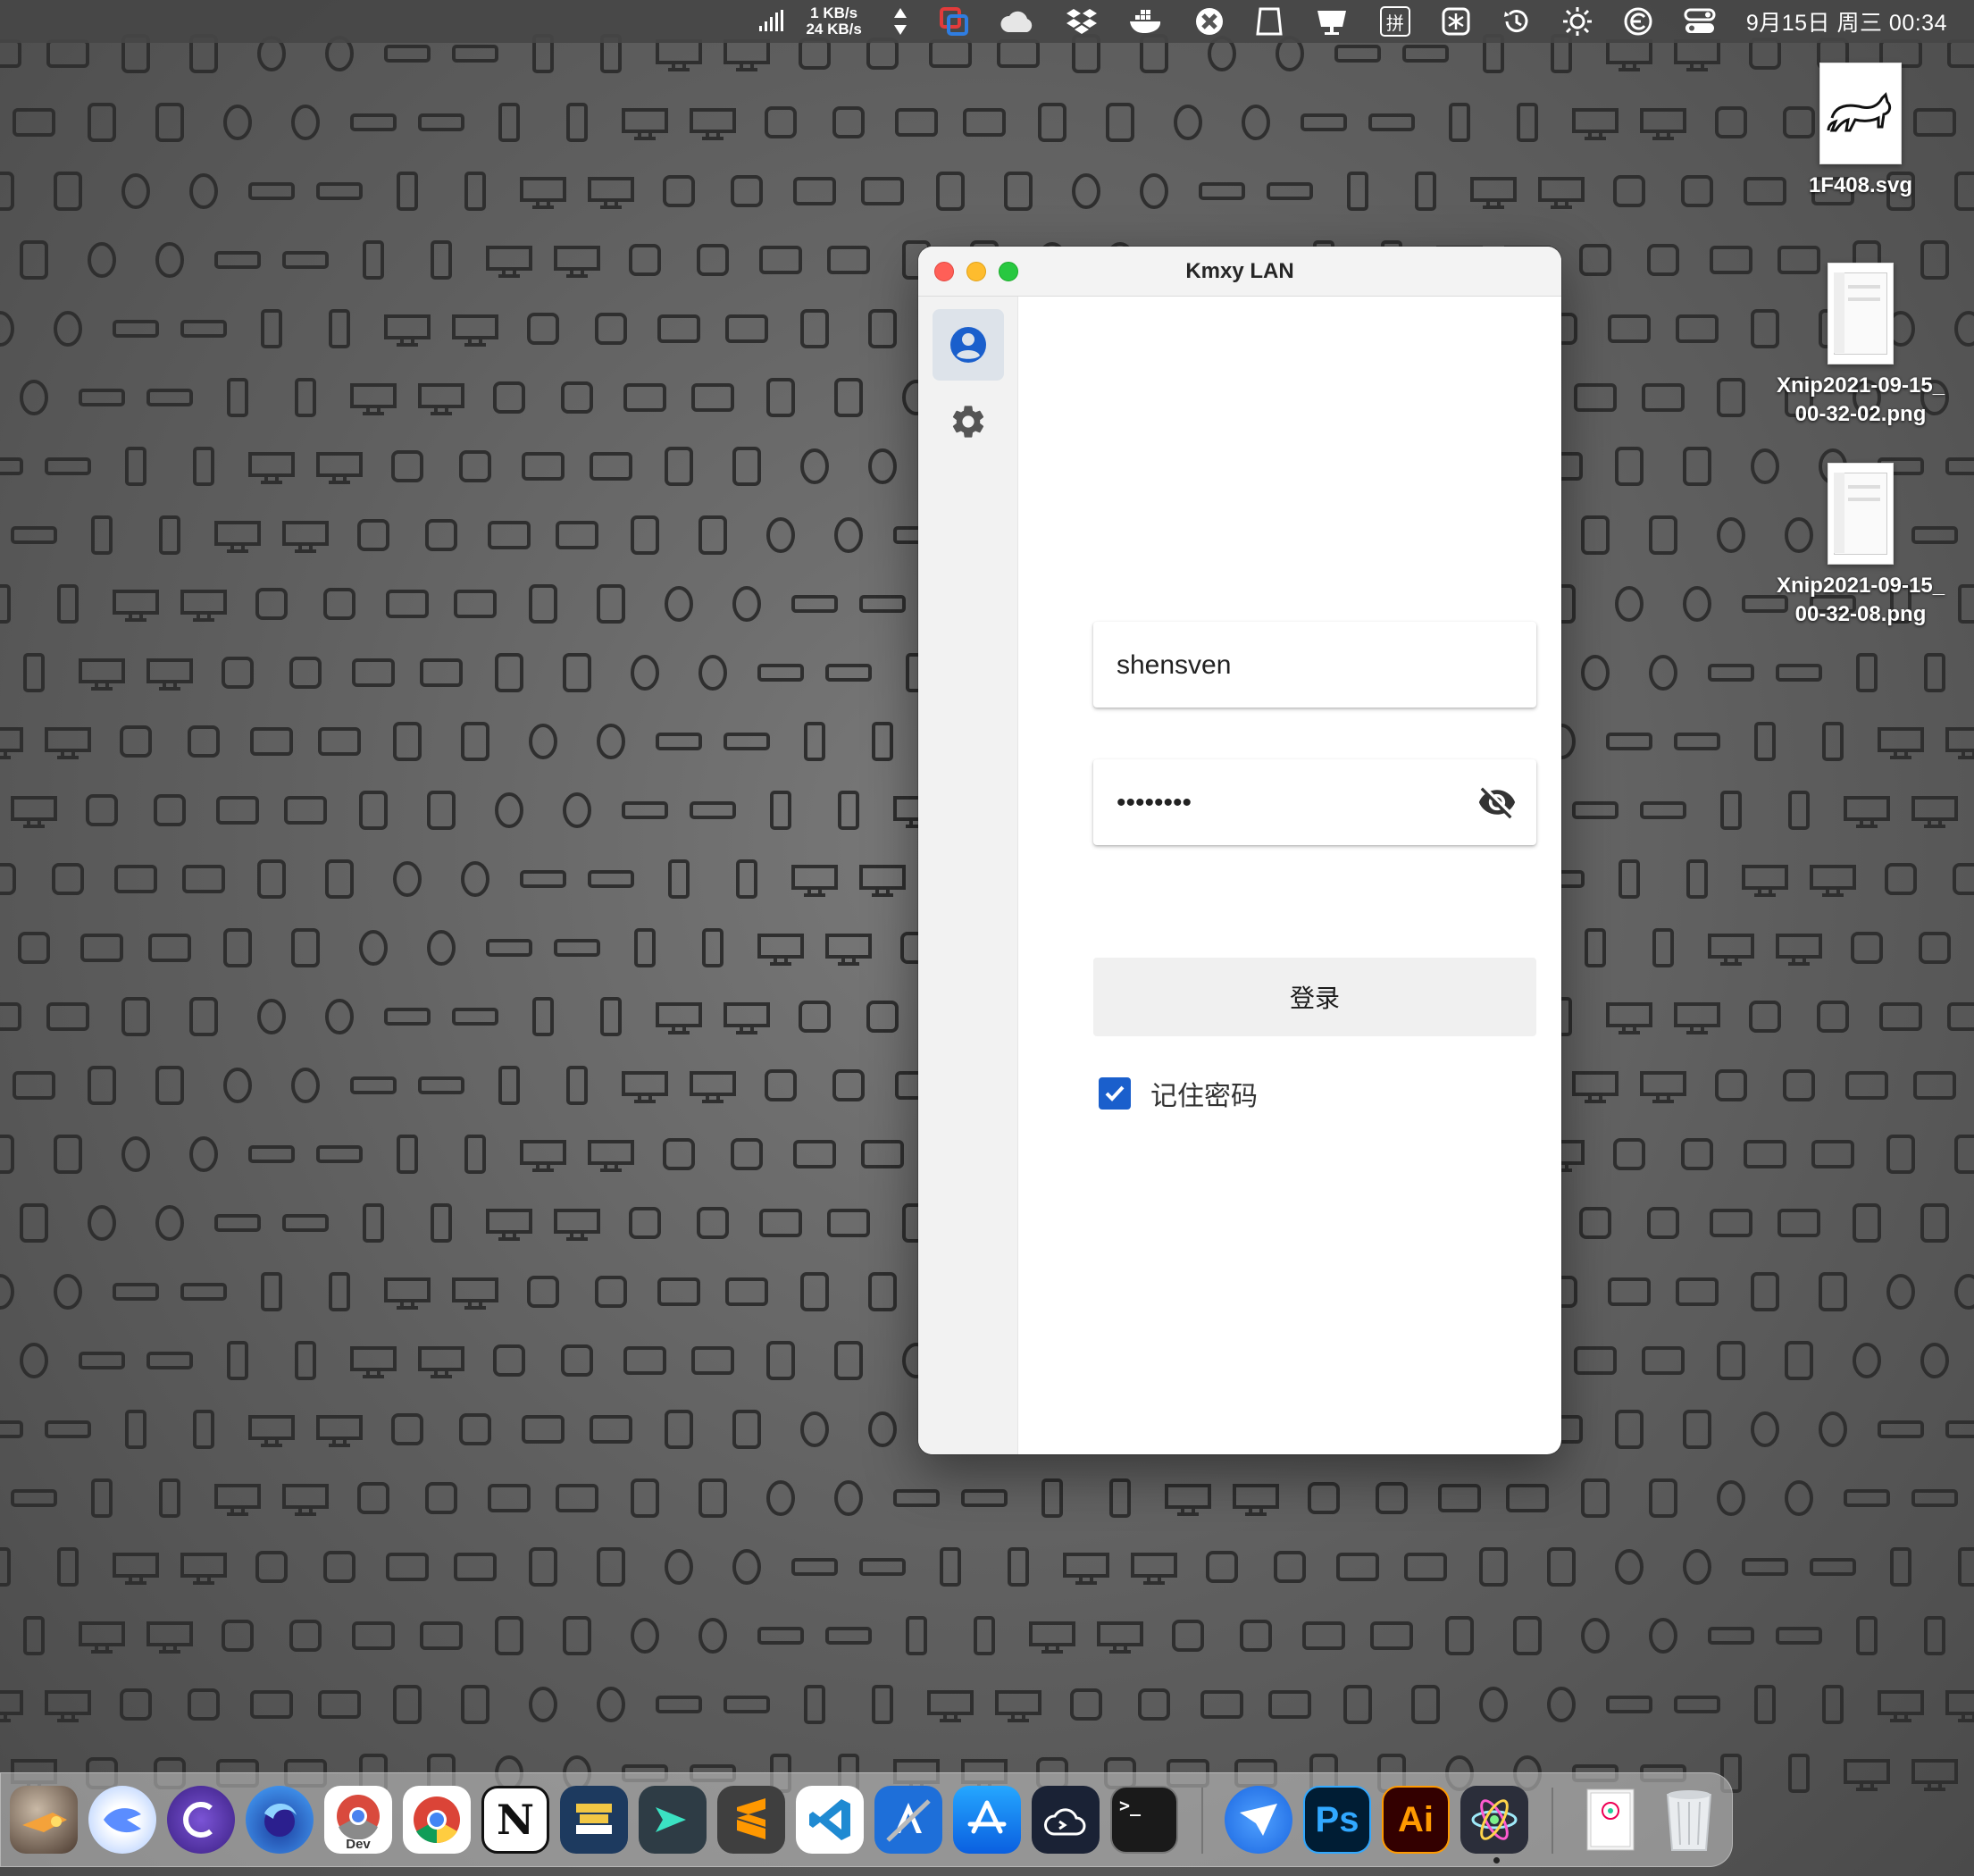  Describe the element at coordinates (1395, 21) in the screenshot. I see `ime-icon: 拼` at that location.